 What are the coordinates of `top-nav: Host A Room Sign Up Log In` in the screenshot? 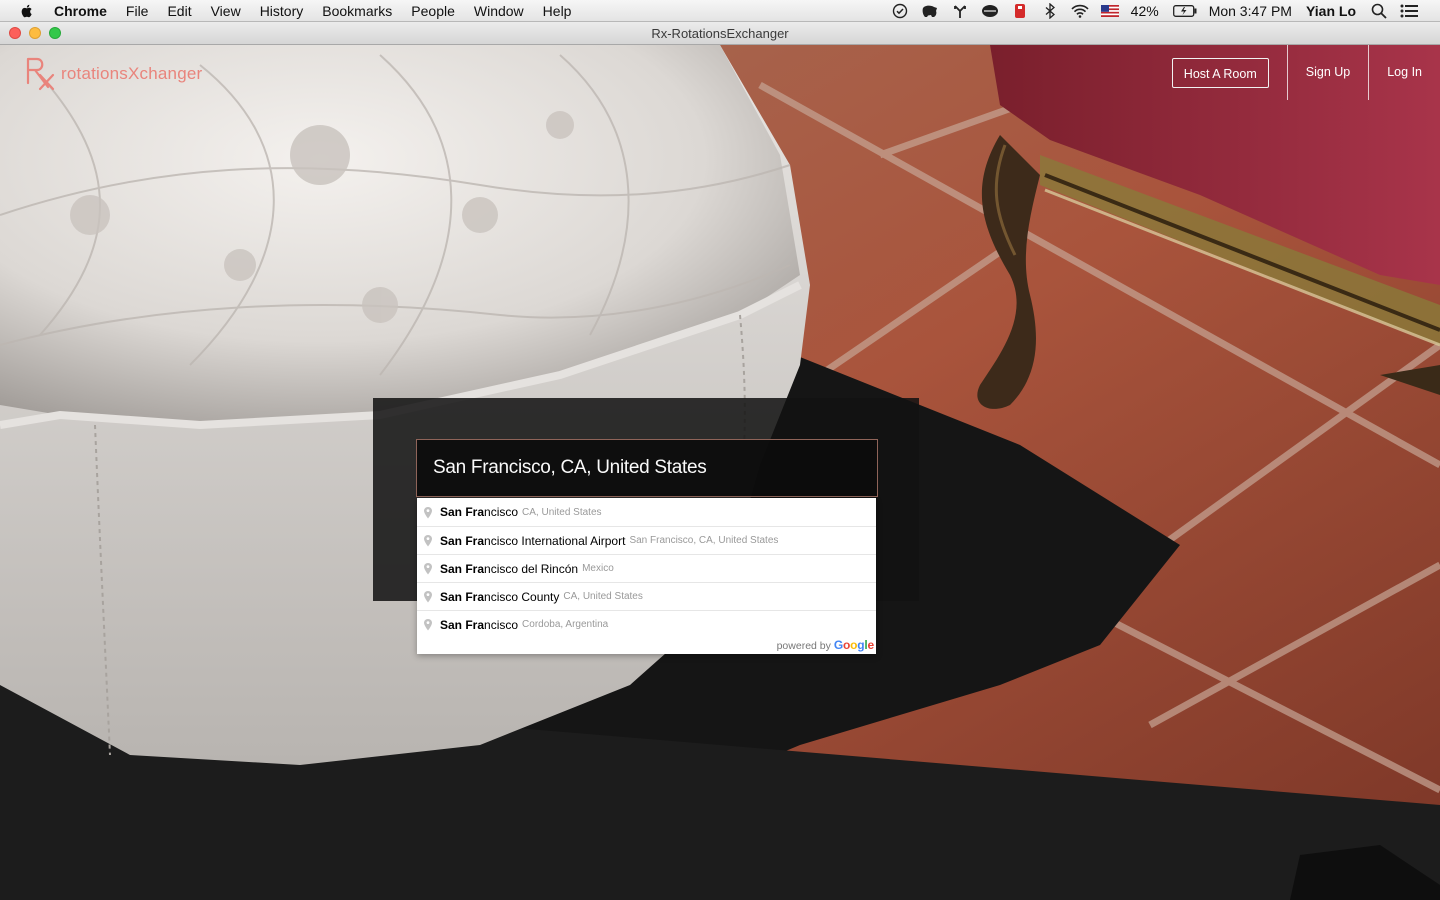 It's located at (1305, 72).